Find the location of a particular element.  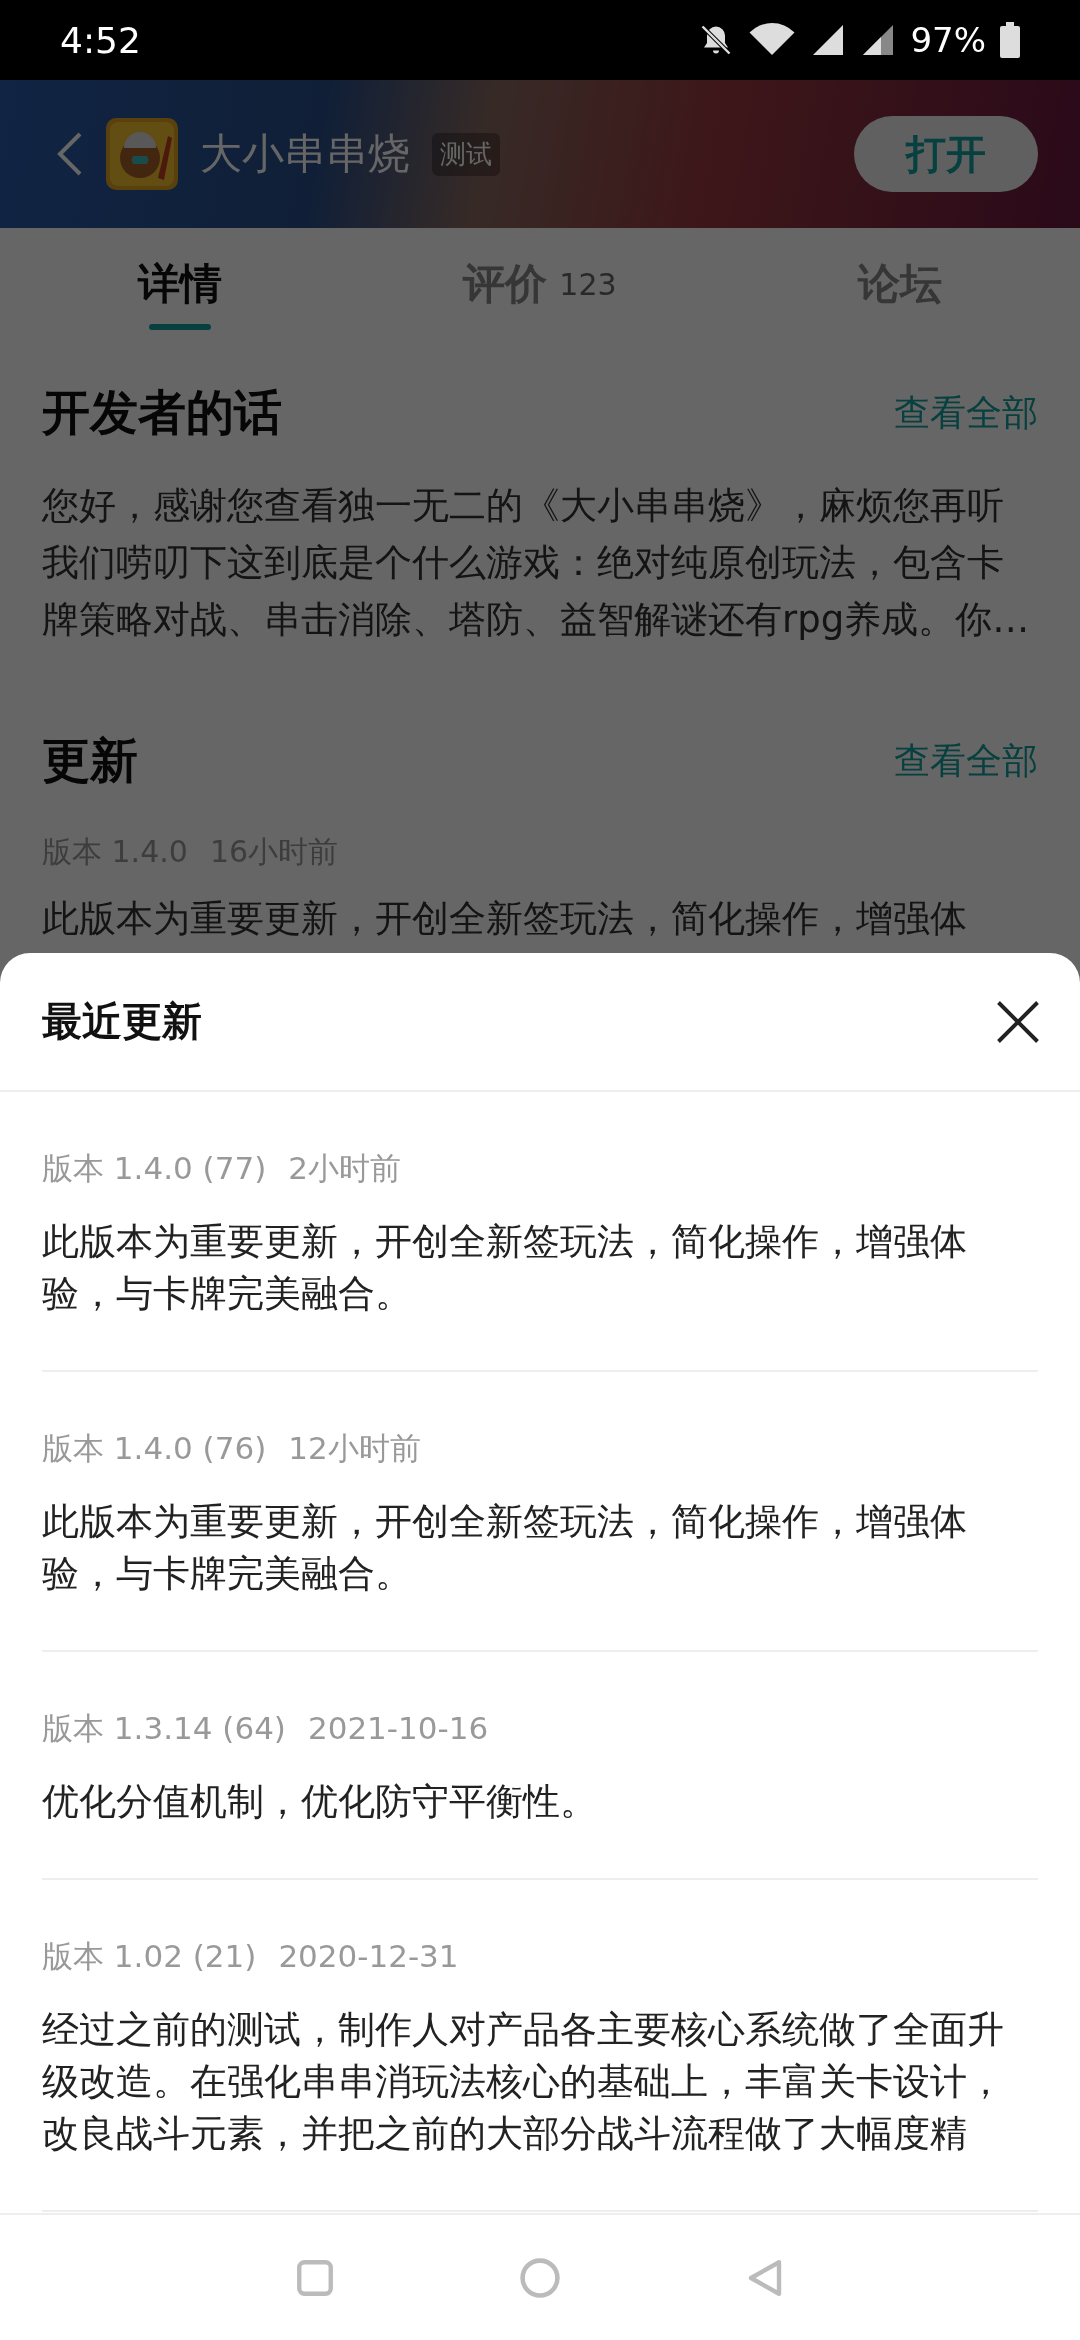

update-note: 此版本为重要更新，开创全新签玩法，简化操作，增强体 is located at coordinates (505, 919).